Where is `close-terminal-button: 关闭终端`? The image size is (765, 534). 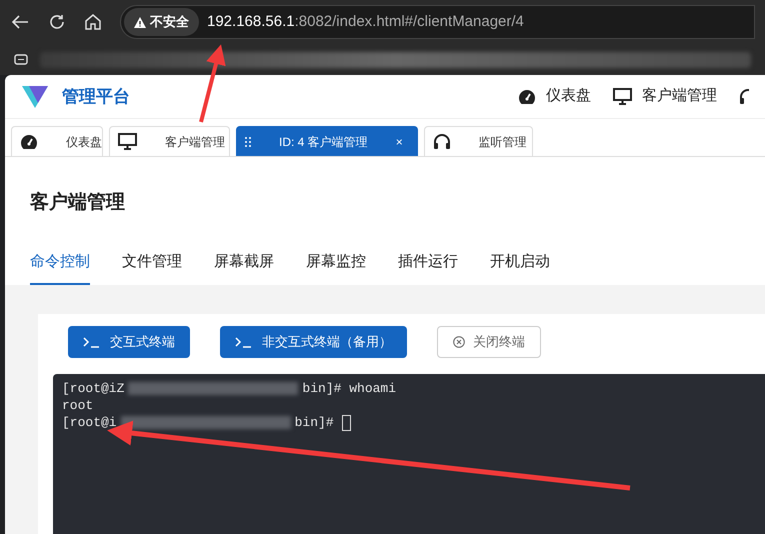
close-terminal-button: 关闭终端 is located at coordinates (489, 342).